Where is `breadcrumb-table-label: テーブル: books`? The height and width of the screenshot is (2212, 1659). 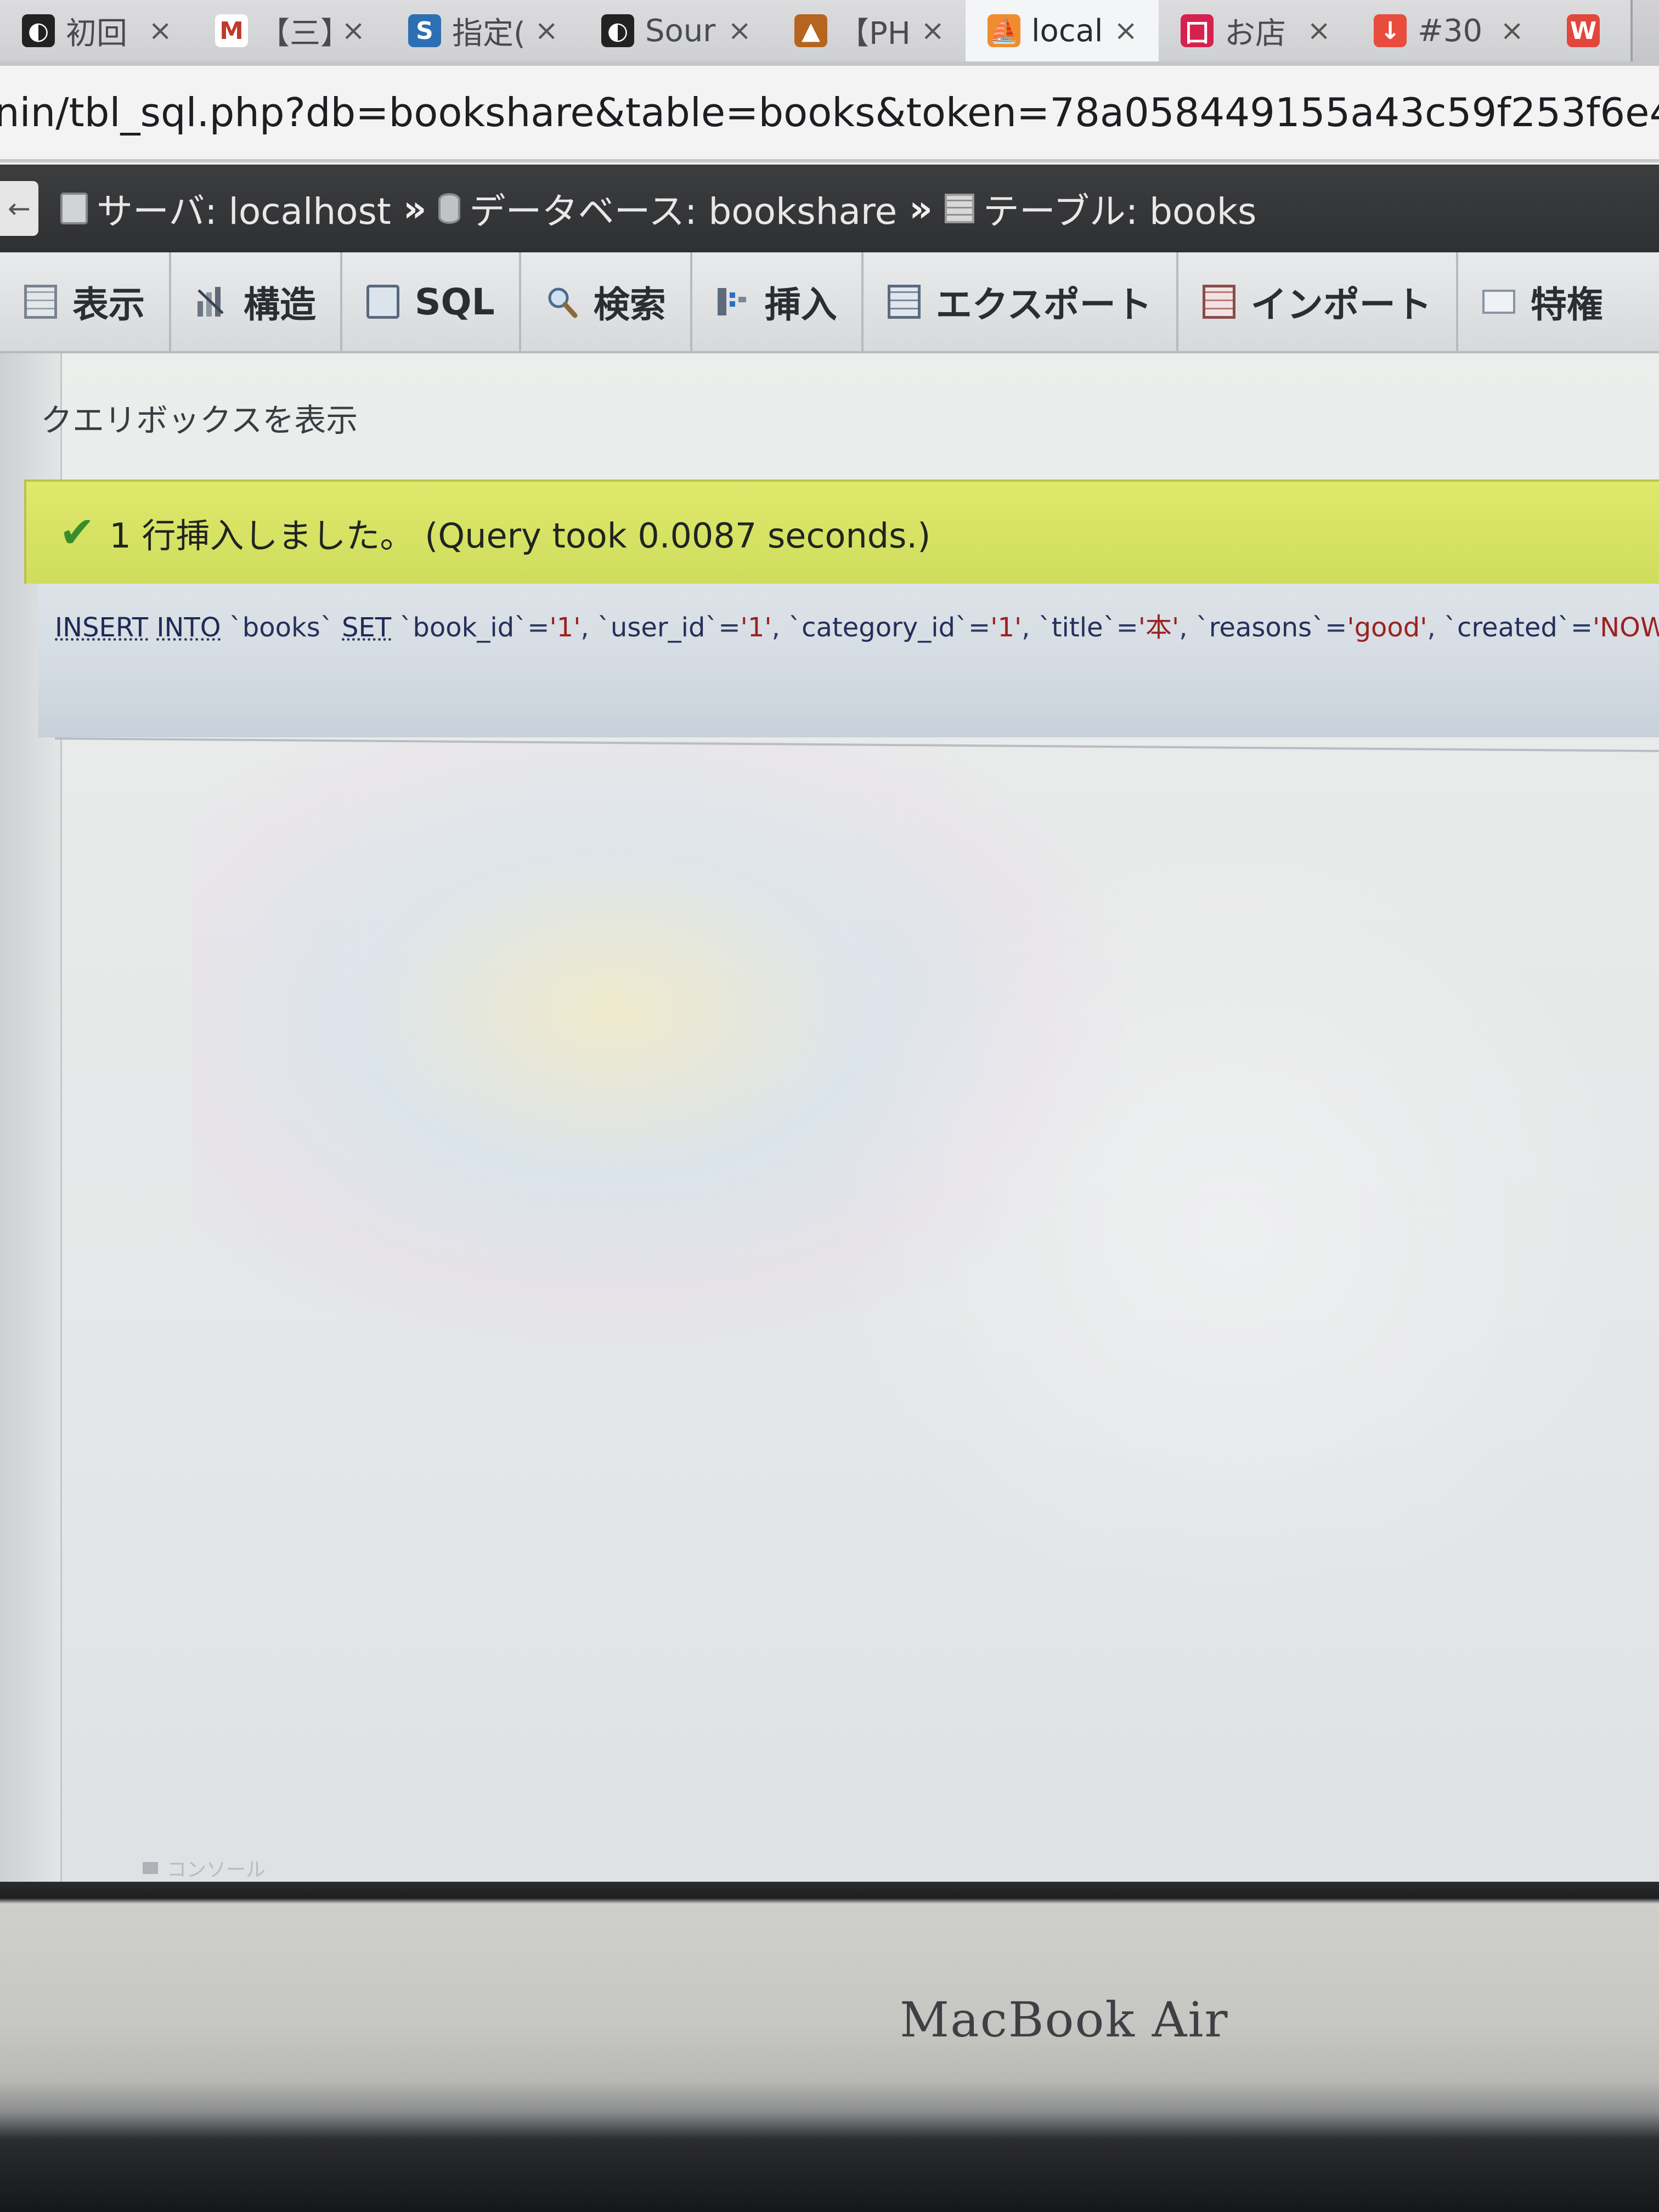 breadcrumb-table-label: テーブル: books is located at coordinates (1120, 211).